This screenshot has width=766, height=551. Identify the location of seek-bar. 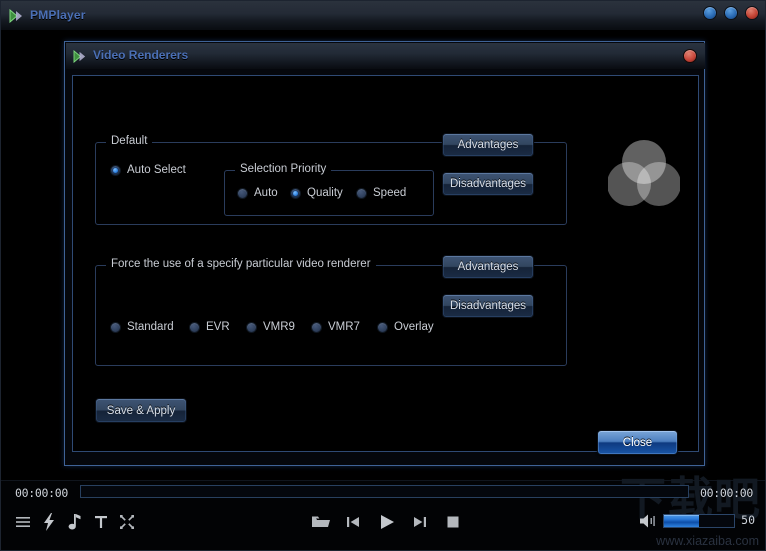
(384, 491).